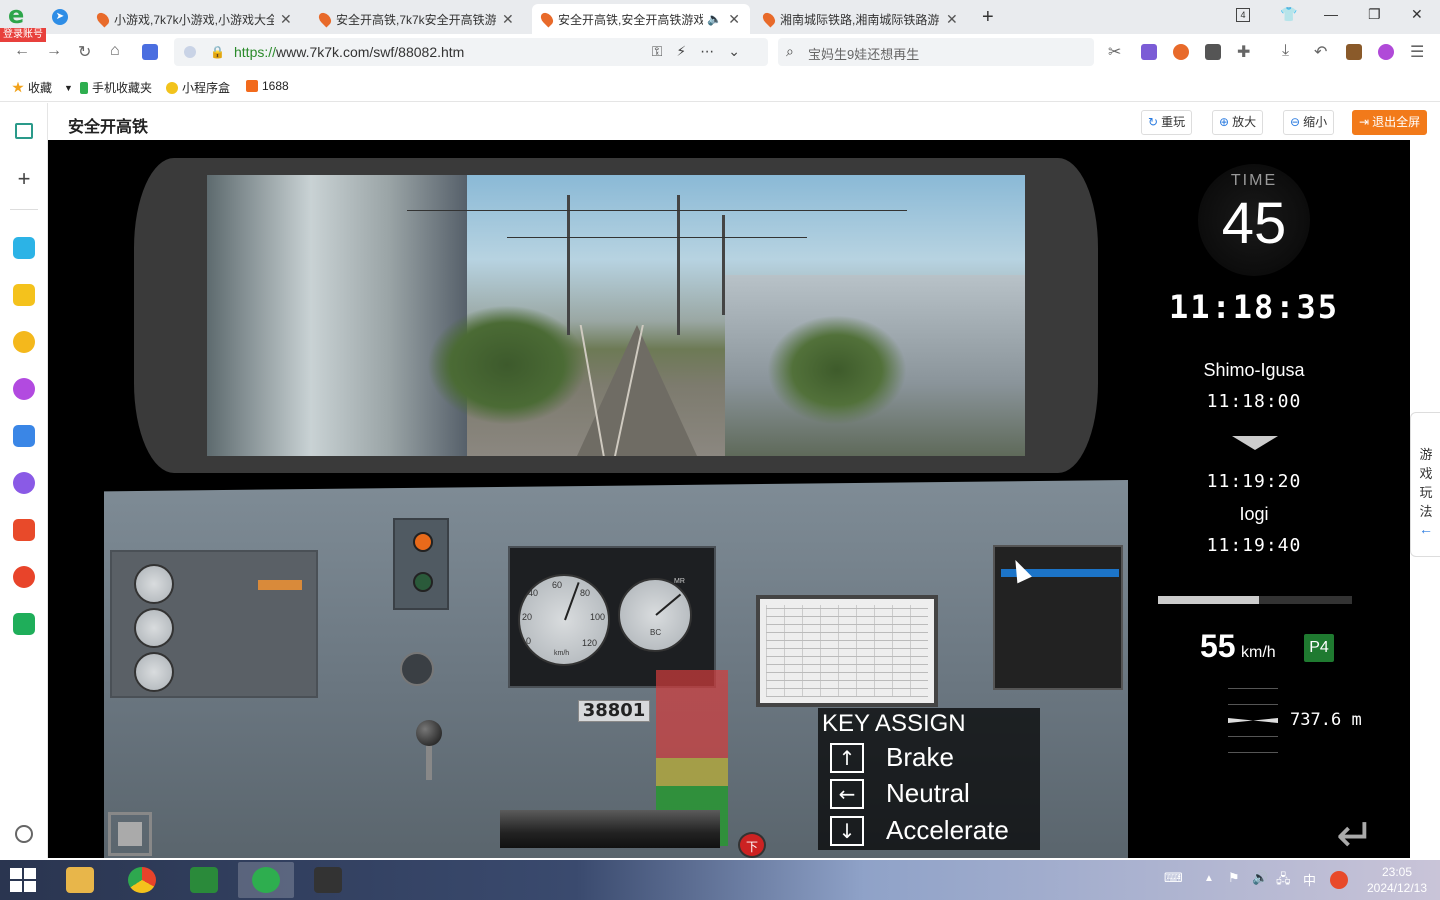 This screenshot has width=1440, height=900. I want to click on network-icon: 🖧, so click(1283, 881).